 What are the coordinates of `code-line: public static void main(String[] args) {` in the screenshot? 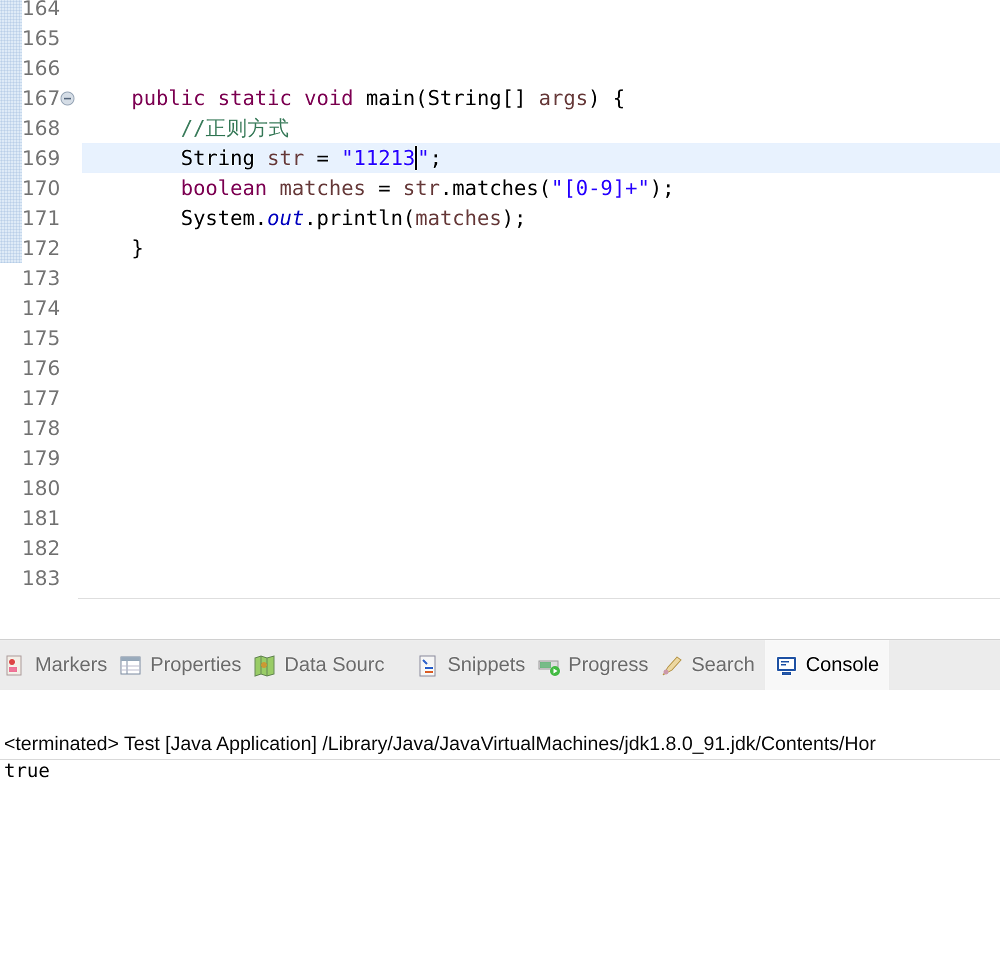 It's located at (378, 98).